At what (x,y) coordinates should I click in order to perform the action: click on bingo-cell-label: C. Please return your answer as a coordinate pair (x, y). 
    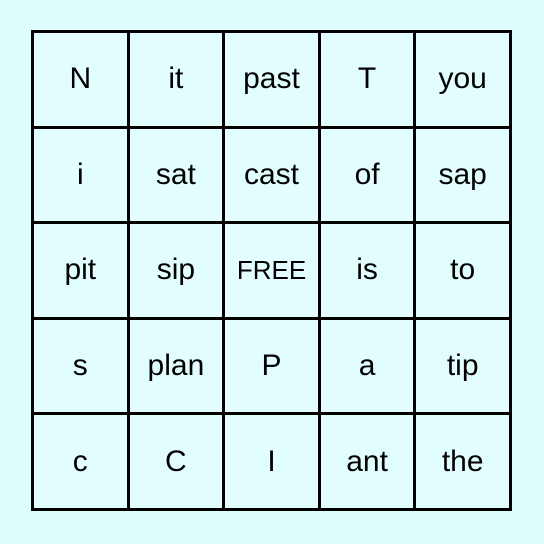
    Looking at the image, I should click on (176, 461).